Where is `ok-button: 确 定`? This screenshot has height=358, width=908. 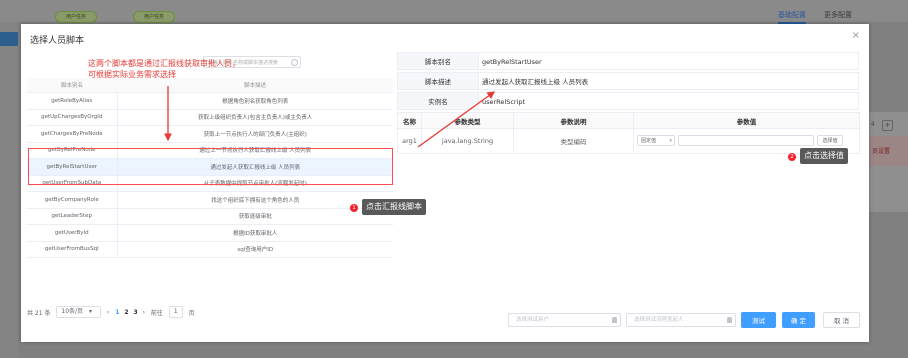
ok-button: 确 定 is located at coordinates (798, 320).